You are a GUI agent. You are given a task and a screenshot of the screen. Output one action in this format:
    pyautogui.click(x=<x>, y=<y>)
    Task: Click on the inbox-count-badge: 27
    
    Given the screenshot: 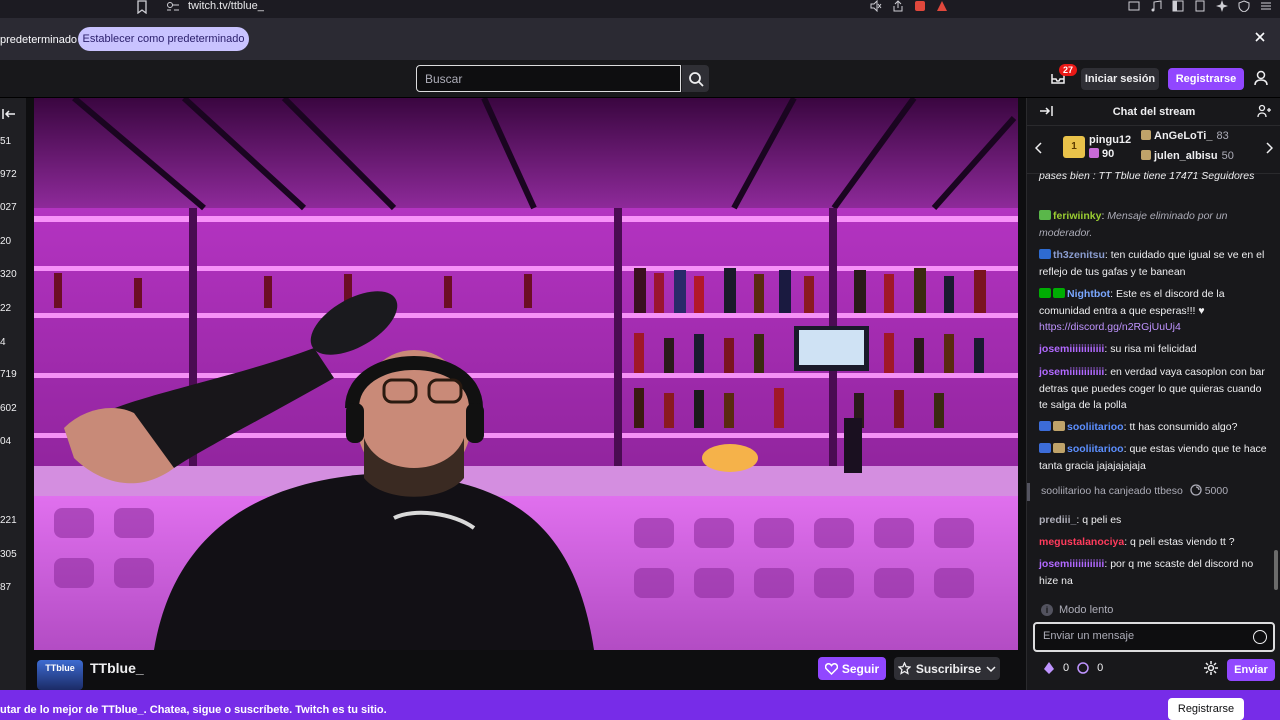 What is the action you would take?
    pyautogui.click(x=1068, y=70)
    